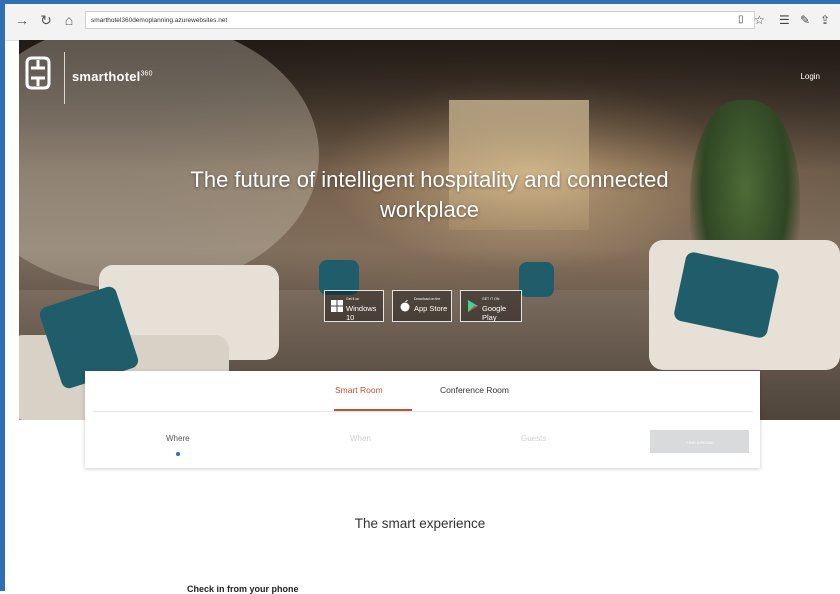  Describe the element at coordinates (741, 20) in the screenshot. I see `reading-view-icon: ▯` at that location.